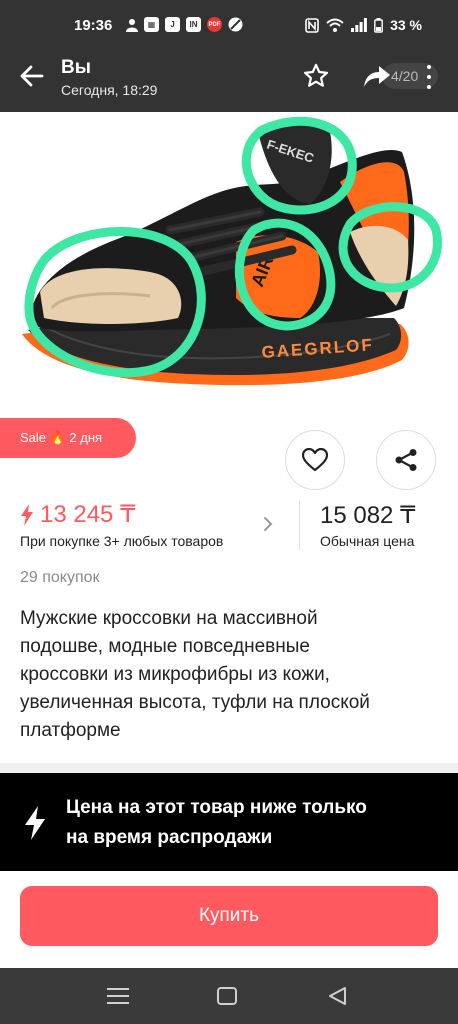 This screenshot has width=458, height=1024. I want to click on home-icon, so click(227, 996).